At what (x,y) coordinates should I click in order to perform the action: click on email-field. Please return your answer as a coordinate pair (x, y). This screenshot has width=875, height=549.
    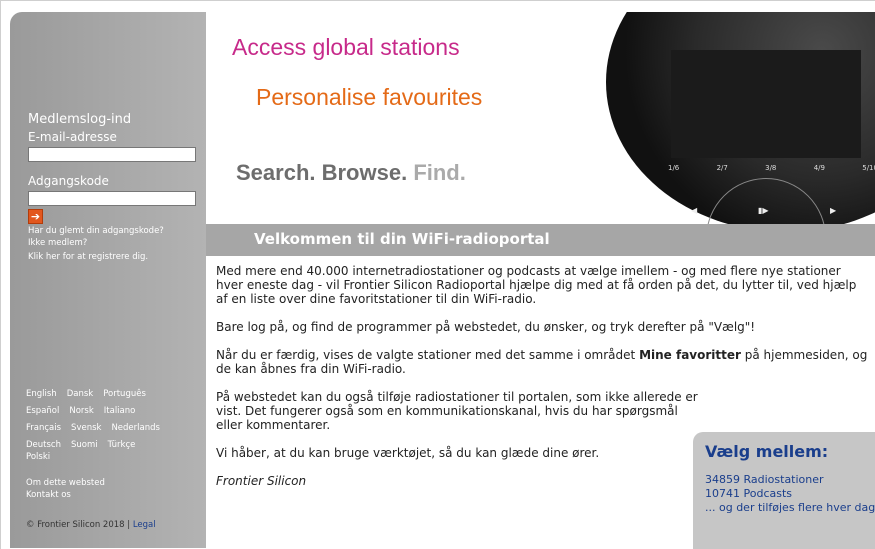
    Looking at the image, I should click on (112, 154).